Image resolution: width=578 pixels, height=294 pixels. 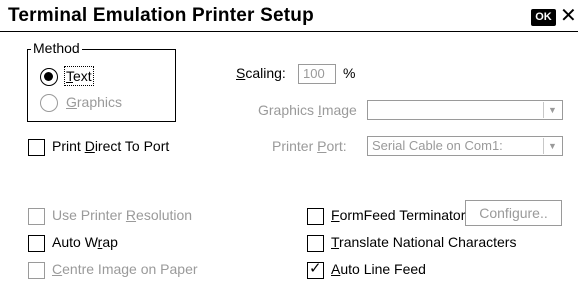 I want to click on auto-wrap-label: Auto Wrap, so click(x=85, y=242).